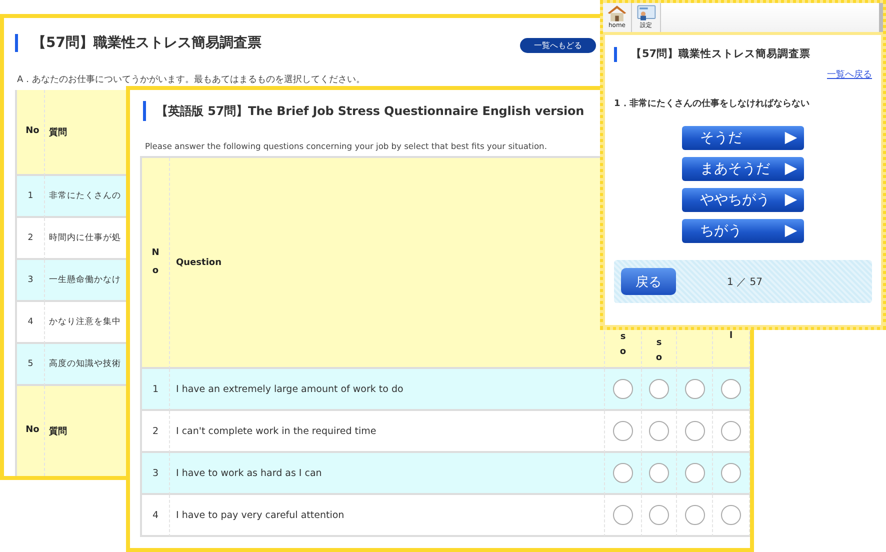  What do you see at coordinates (558, 45) in the screenshot?
I see `back-to-list-button: 一覧へもどる` at bounding box center [558, 45].